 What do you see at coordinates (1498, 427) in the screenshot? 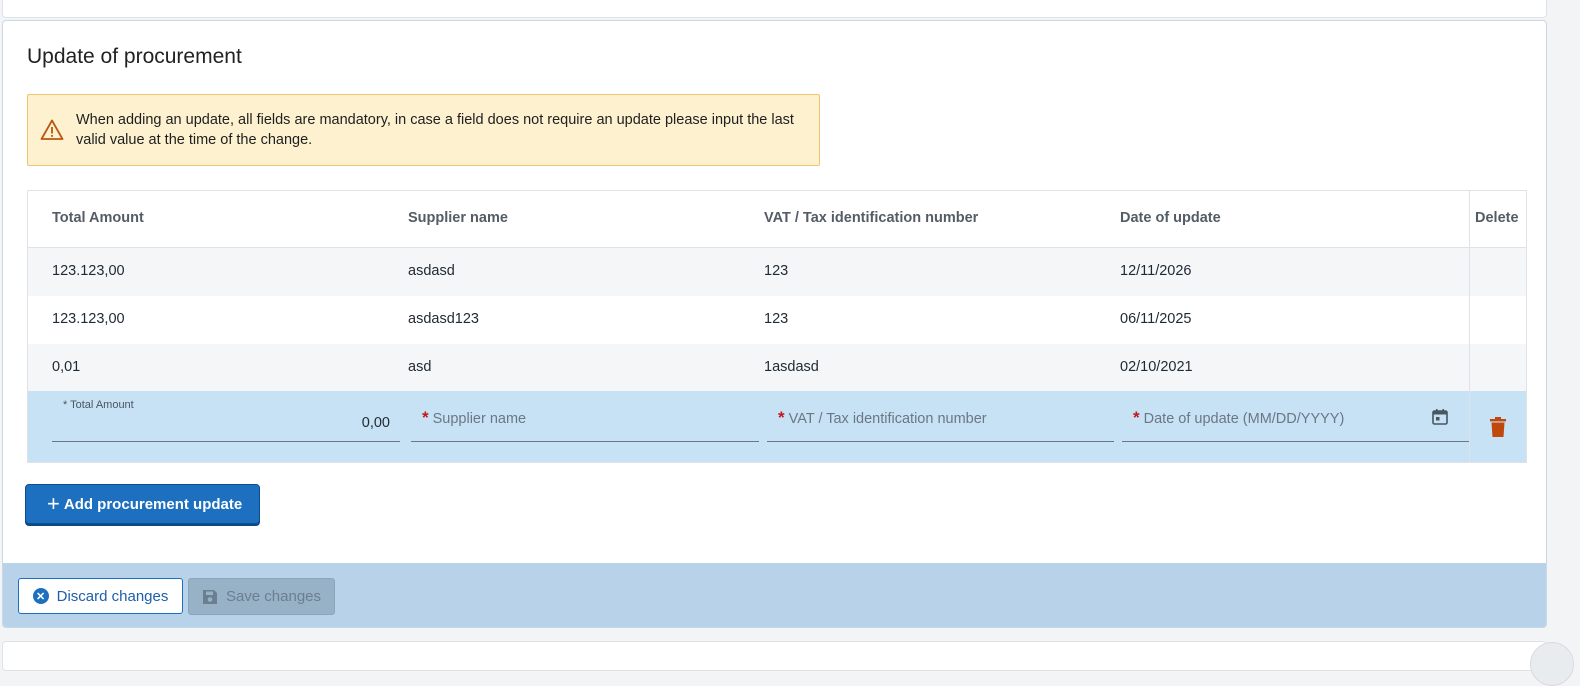
I see `trash-icon` at bounding box center [1498, 427].